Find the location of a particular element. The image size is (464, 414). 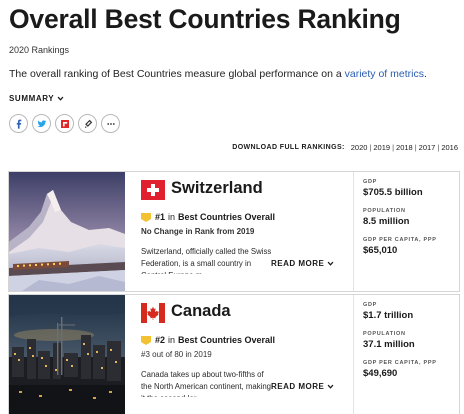

download-label: DOWNLOAD FULL RANKINGS: is located at coordinates (288, 147).